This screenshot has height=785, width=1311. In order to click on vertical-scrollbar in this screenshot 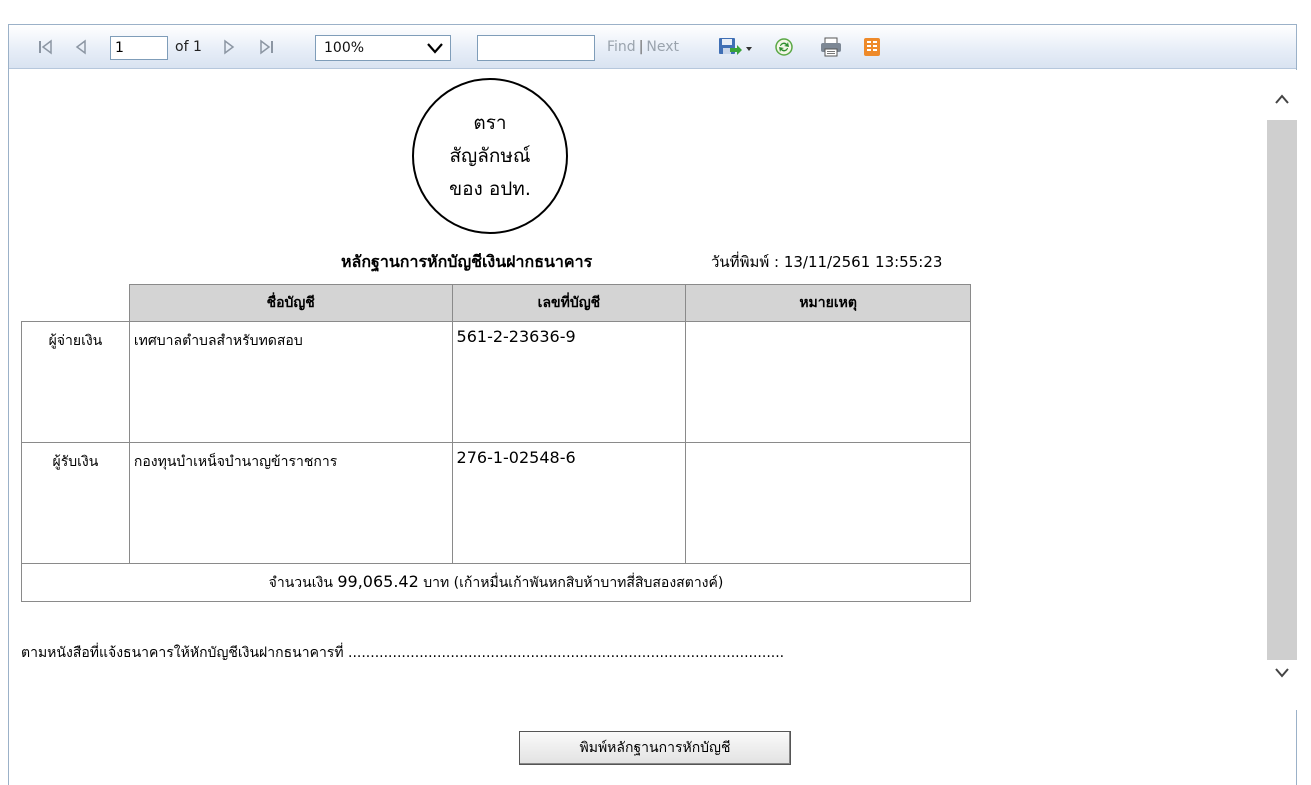, I will do `click(1282, 390)`.